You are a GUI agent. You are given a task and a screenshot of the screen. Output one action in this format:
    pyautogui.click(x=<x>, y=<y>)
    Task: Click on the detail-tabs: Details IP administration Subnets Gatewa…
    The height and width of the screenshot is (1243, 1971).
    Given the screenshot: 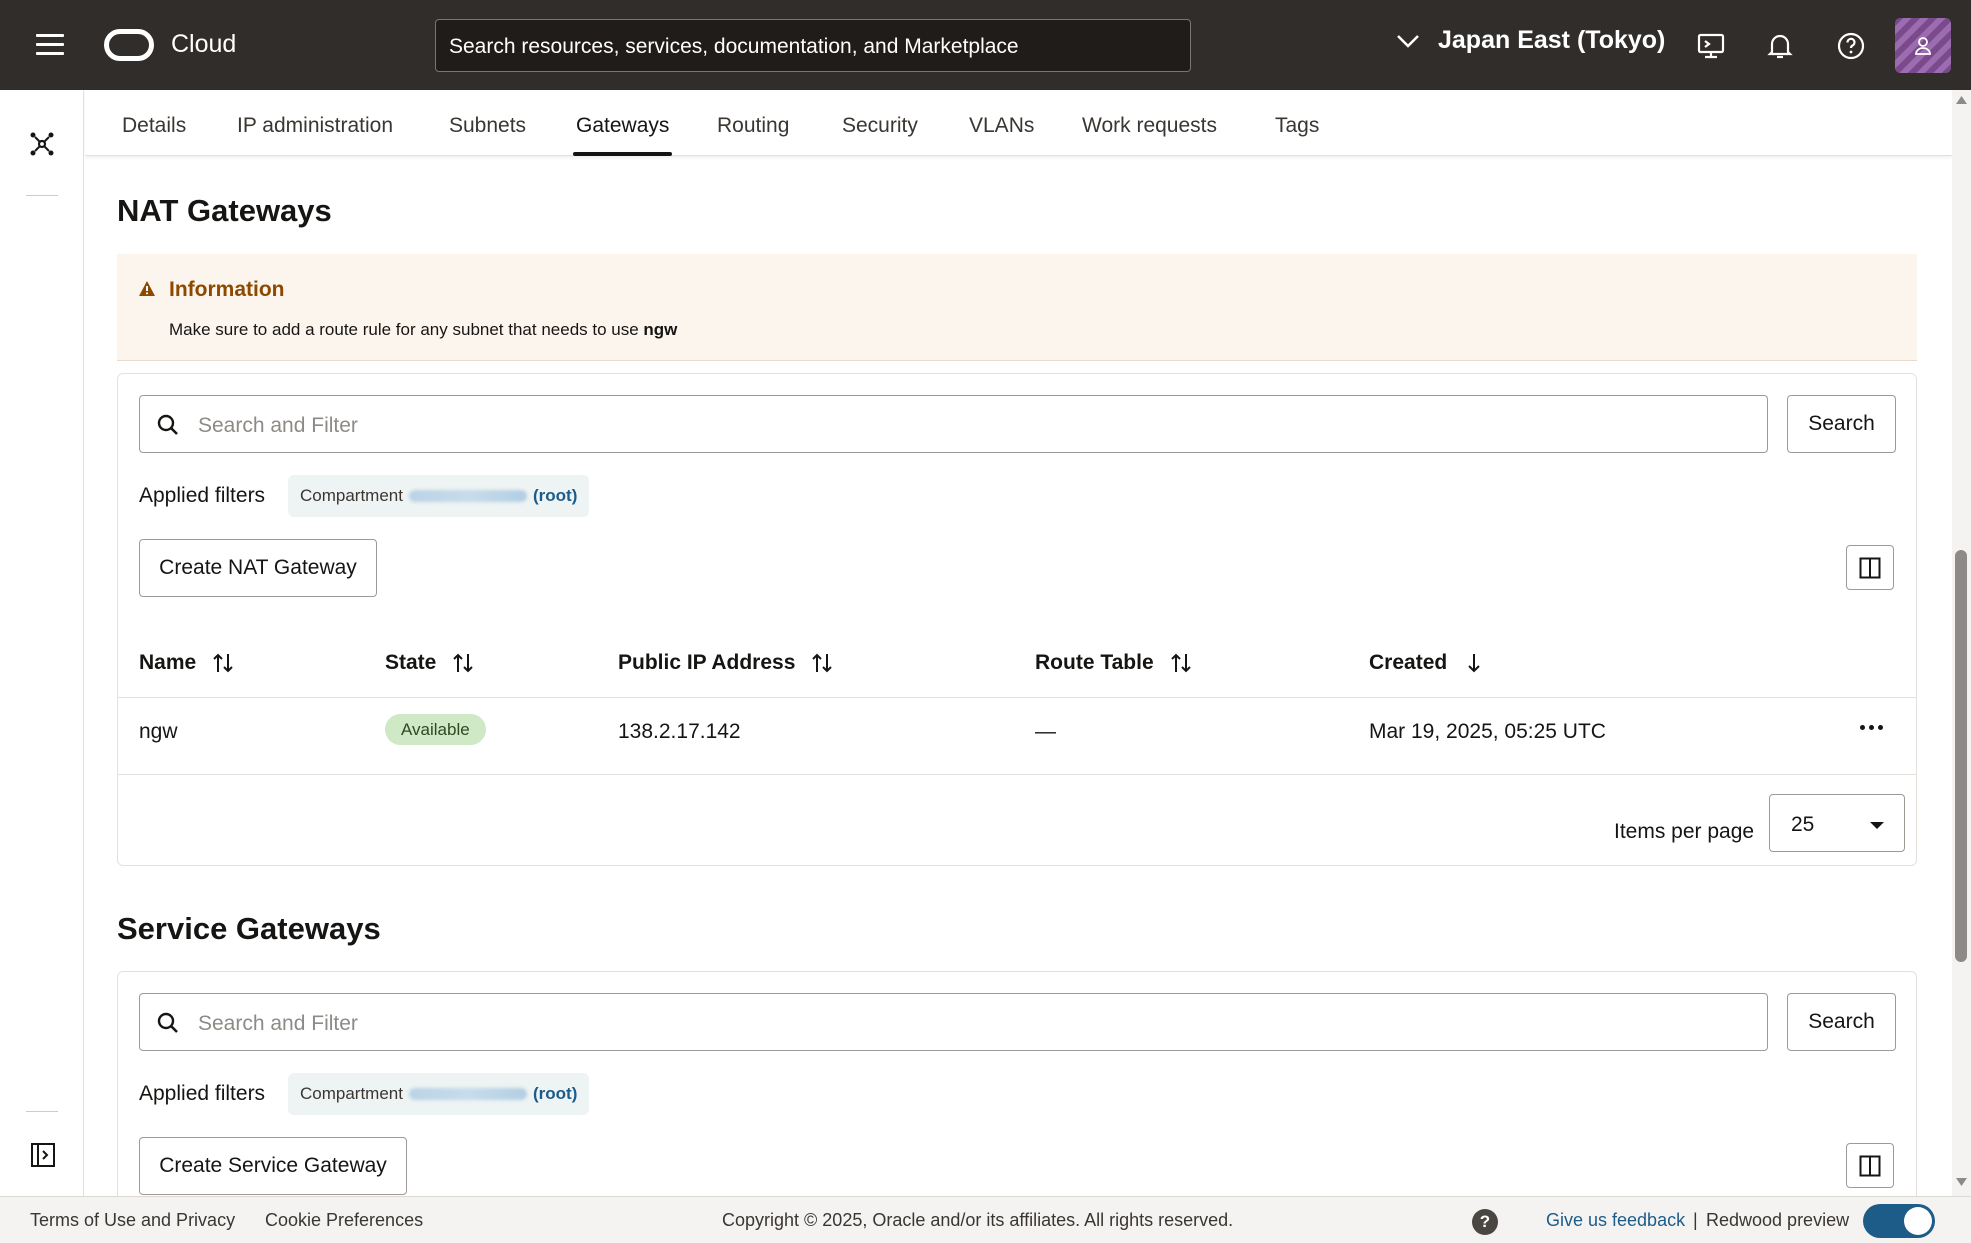 What is the action you would take?
    pyautogui.click(x=1018, y=123)
    